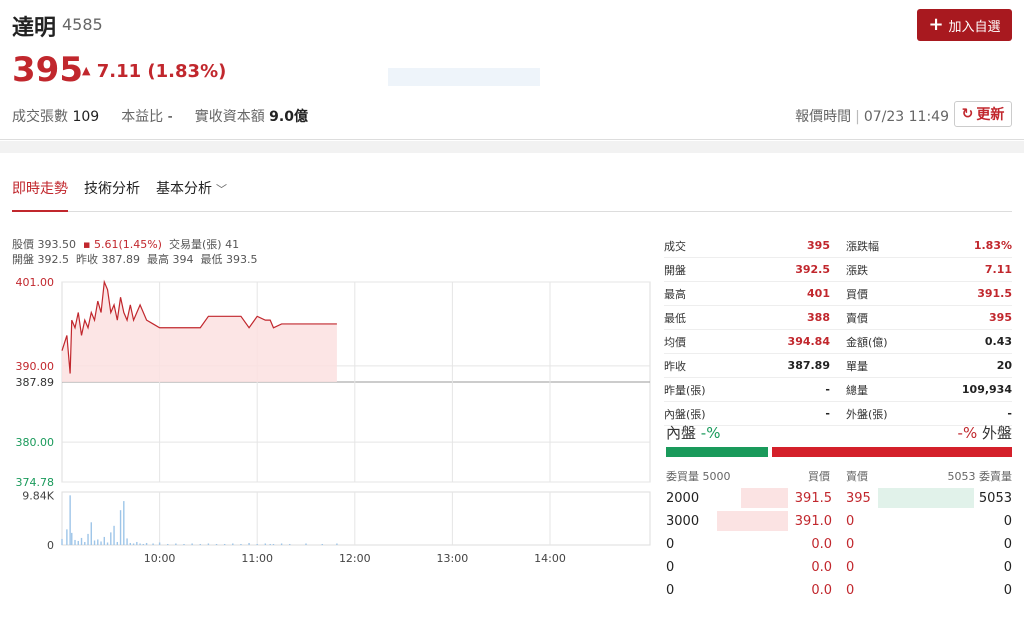 The height and width of the screenshot is (633, 1024). I want to click on capital-stat: 實收資本額 9.0億, so click(251, 117).